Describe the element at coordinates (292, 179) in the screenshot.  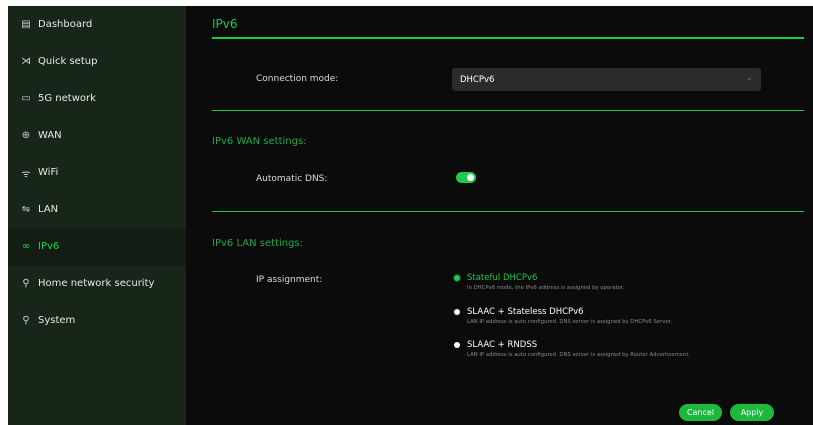
I see `automatic-dns-label: Automatic DNS:` at that location.